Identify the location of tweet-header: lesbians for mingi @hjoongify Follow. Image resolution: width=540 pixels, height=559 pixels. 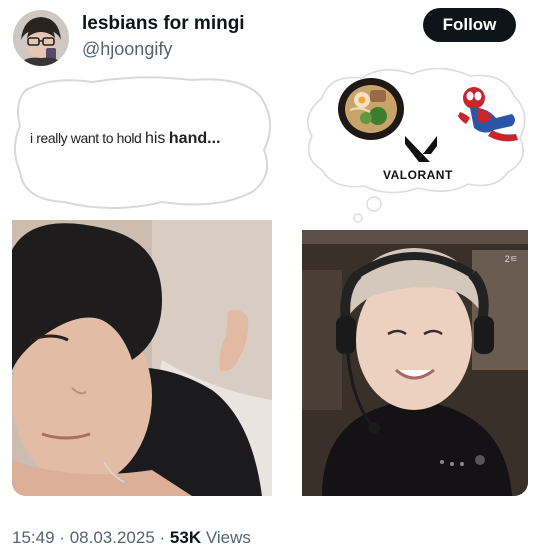
(270, 36).